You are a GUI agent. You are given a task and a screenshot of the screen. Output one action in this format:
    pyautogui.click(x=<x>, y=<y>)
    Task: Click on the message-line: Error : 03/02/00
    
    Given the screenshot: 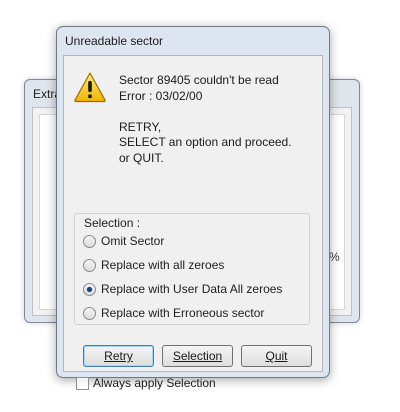 What is the action you would take?
    pyautogui.click(x=161, y=95)
    